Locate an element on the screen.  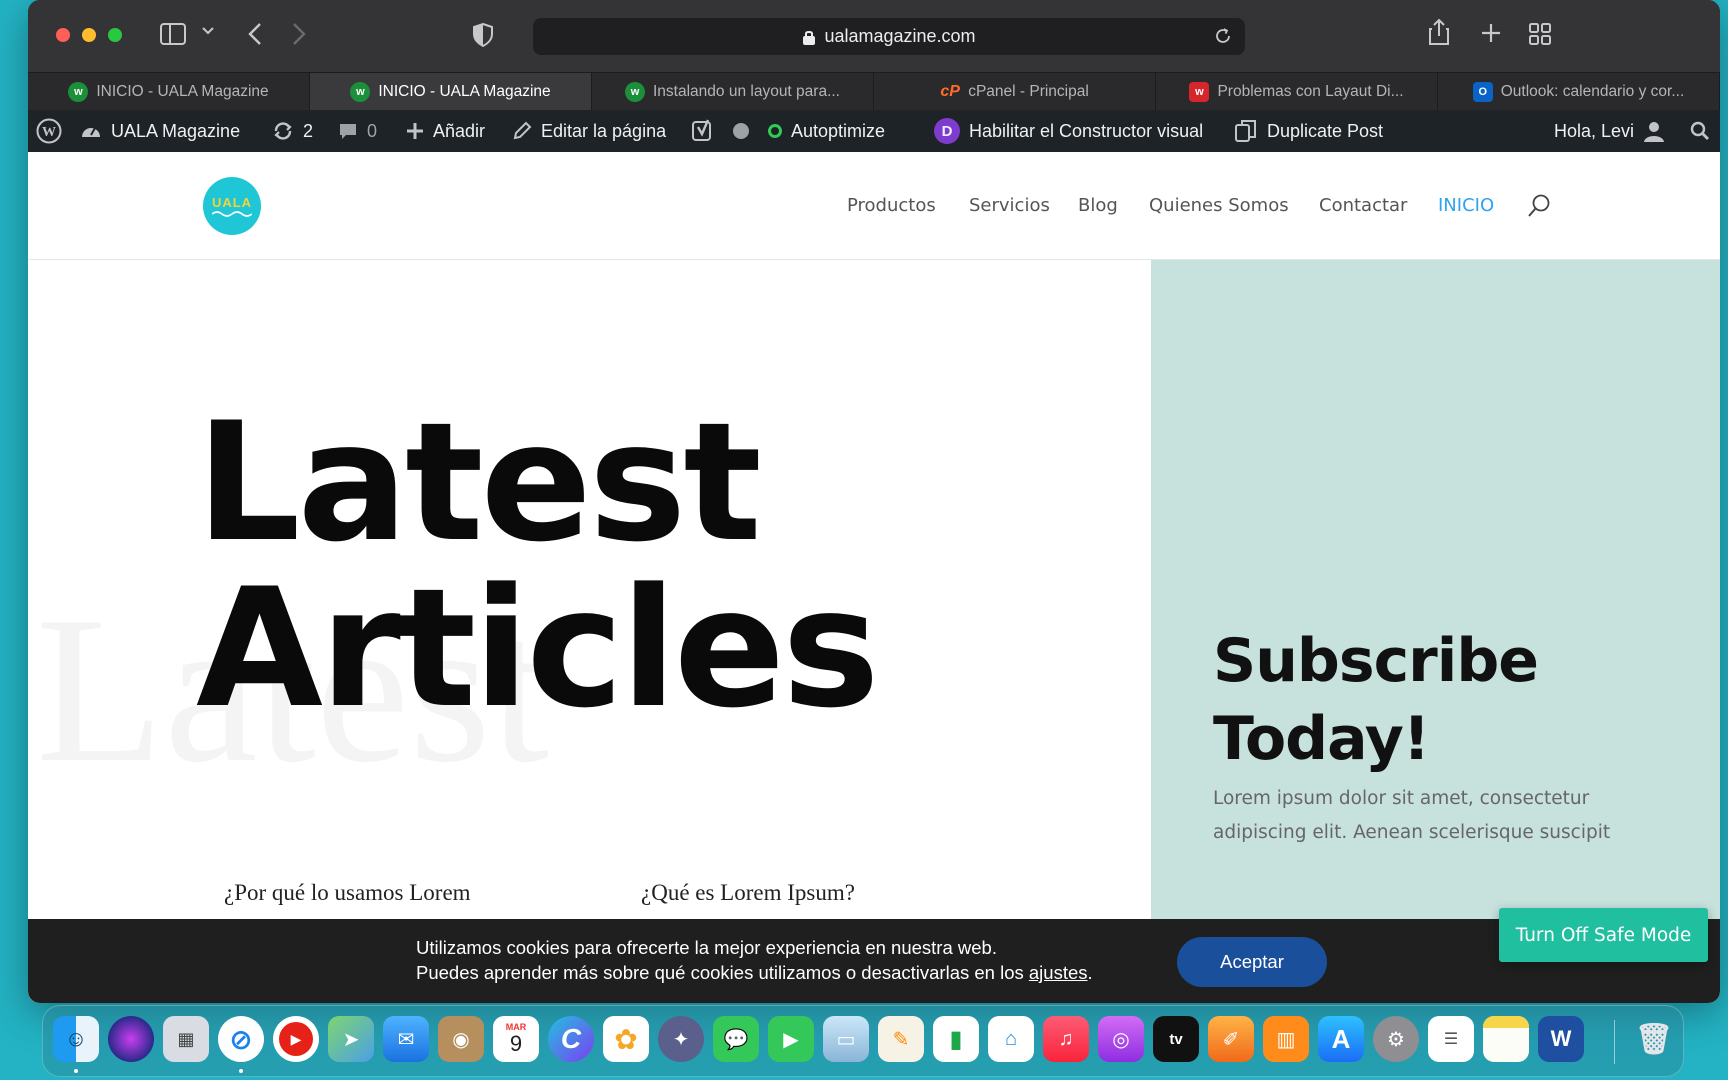
mail-icon: ✉ is located at coordinates (406, 1039).